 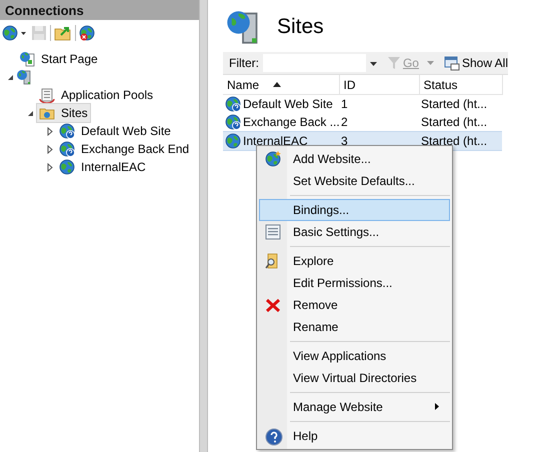 What do you see at coordinates (354, 378) in the screenshot?
I see `menu-item: View Virtual Directories` at bounding box center [354, 378].